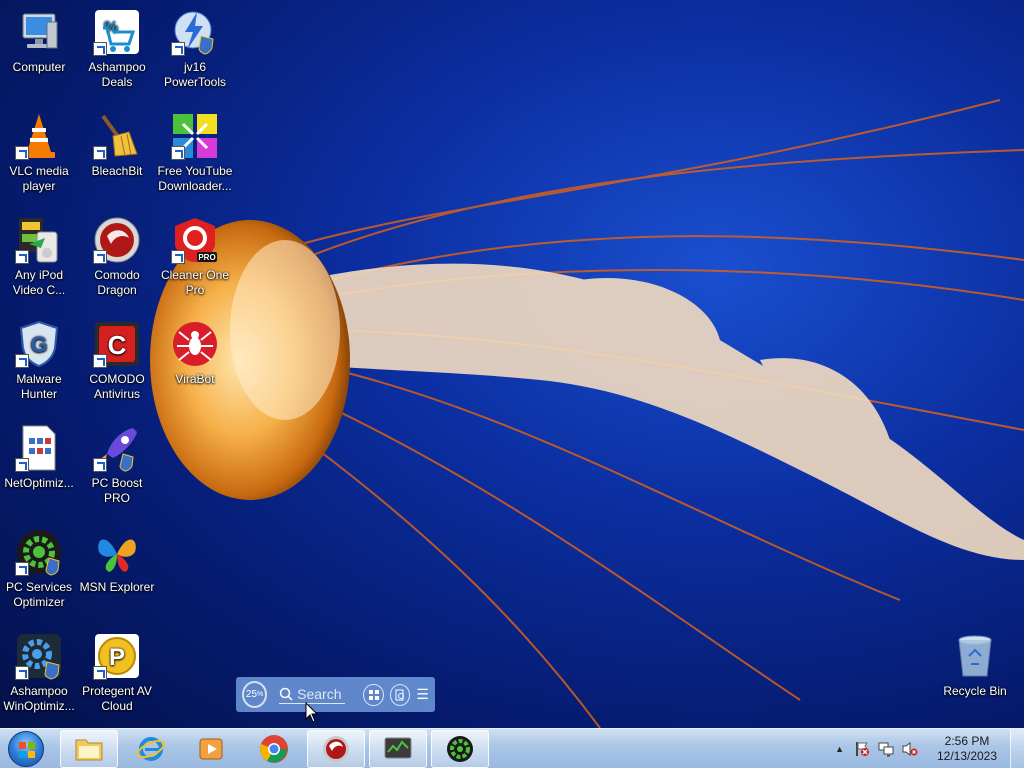 This screenshot has height=768, width=1024. Describe the element at coordinates (117, 448) in the screenshot. I see `rocket-icon` at that location.